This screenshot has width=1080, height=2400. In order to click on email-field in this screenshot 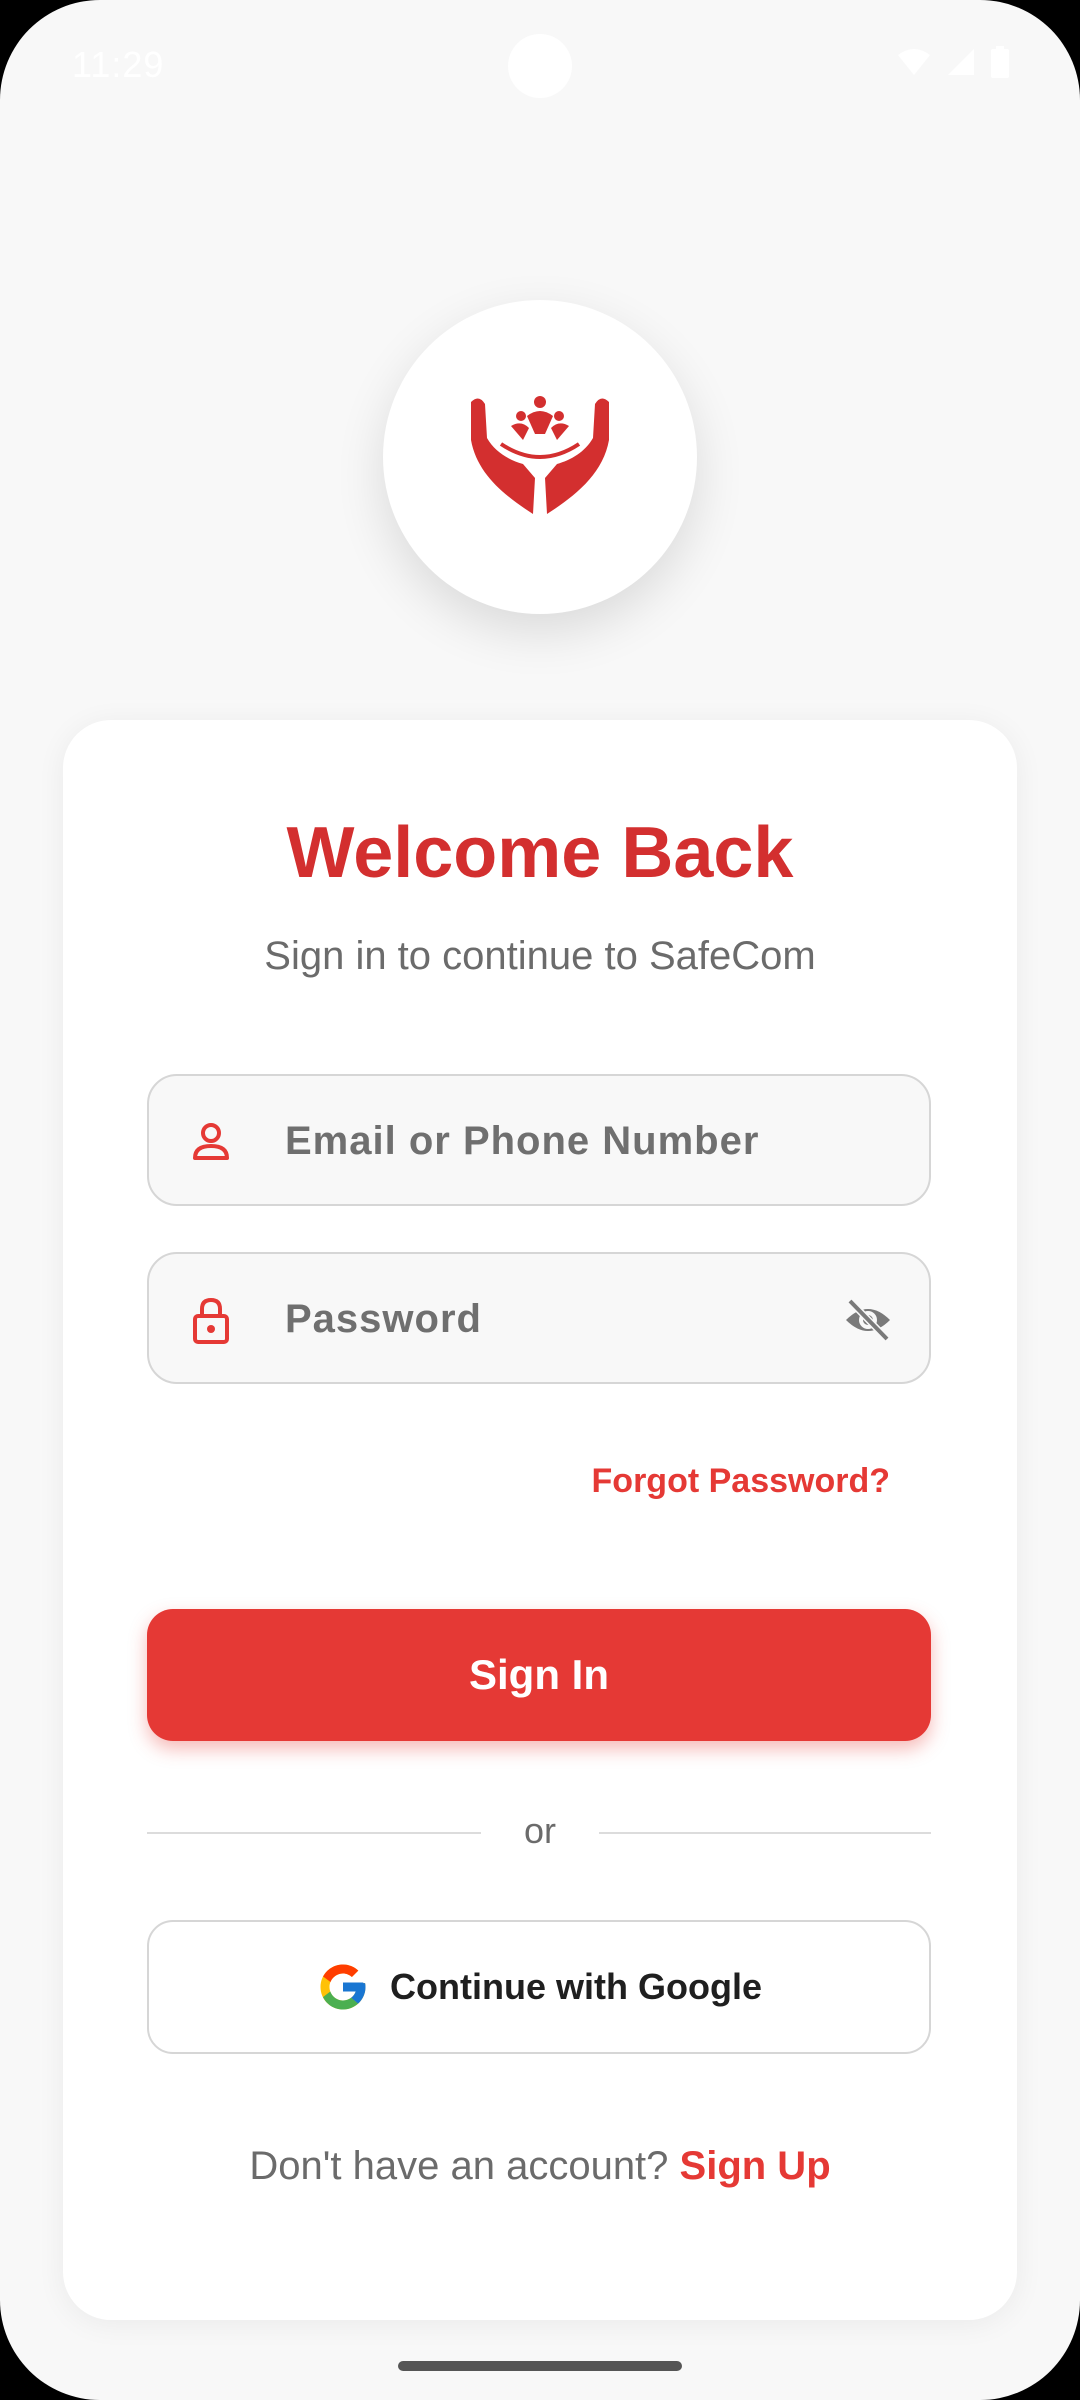, I will do `click(539, 1140)`.